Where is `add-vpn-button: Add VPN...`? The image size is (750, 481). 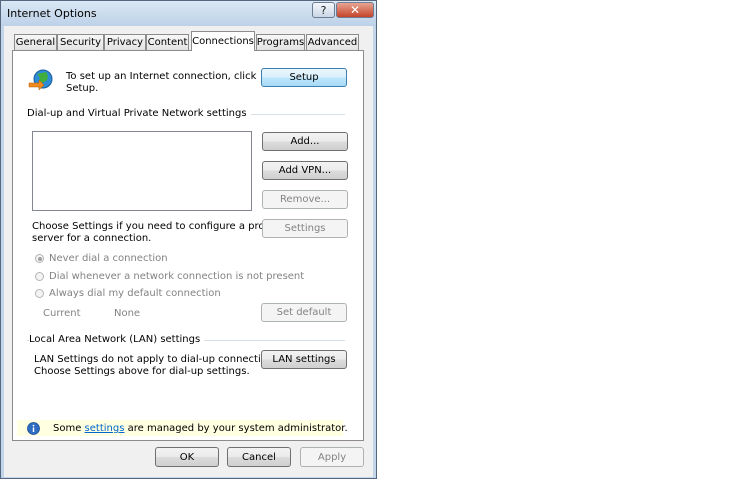
add-vpn-button: Add VPN... is located at coordinates (305, 170).